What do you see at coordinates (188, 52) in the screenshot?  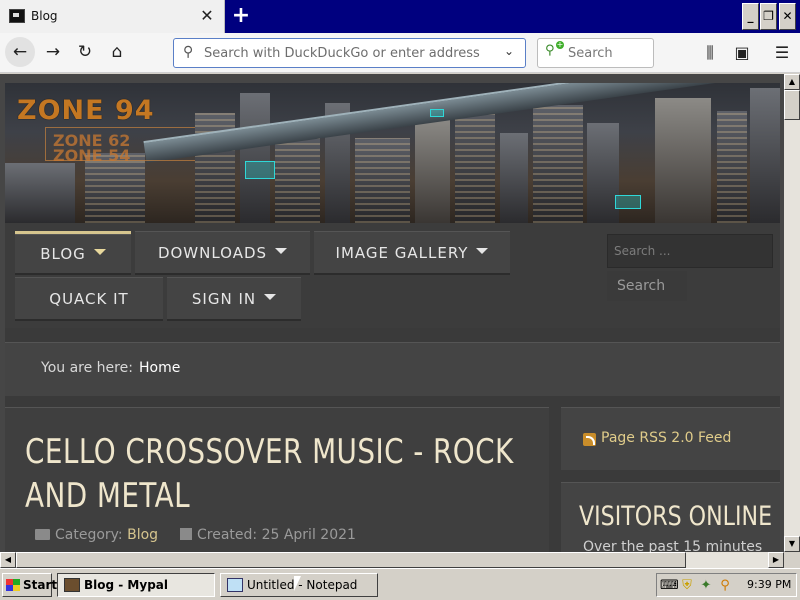 I see `search-icon: ⚲` at bounding box center [188, 52].